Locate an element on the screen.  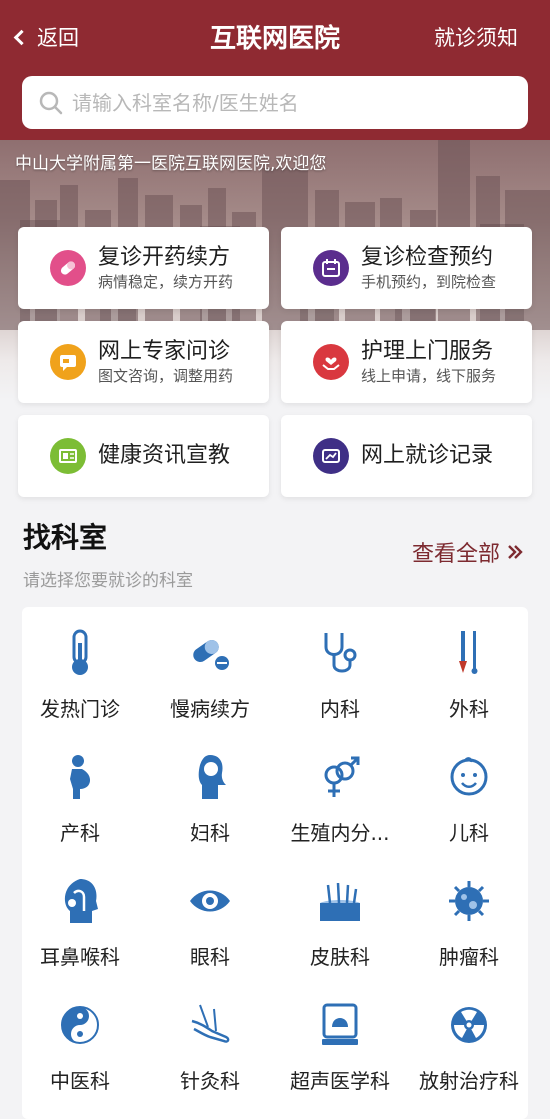
chevron-left-icon is located at coordinates (21, 37).